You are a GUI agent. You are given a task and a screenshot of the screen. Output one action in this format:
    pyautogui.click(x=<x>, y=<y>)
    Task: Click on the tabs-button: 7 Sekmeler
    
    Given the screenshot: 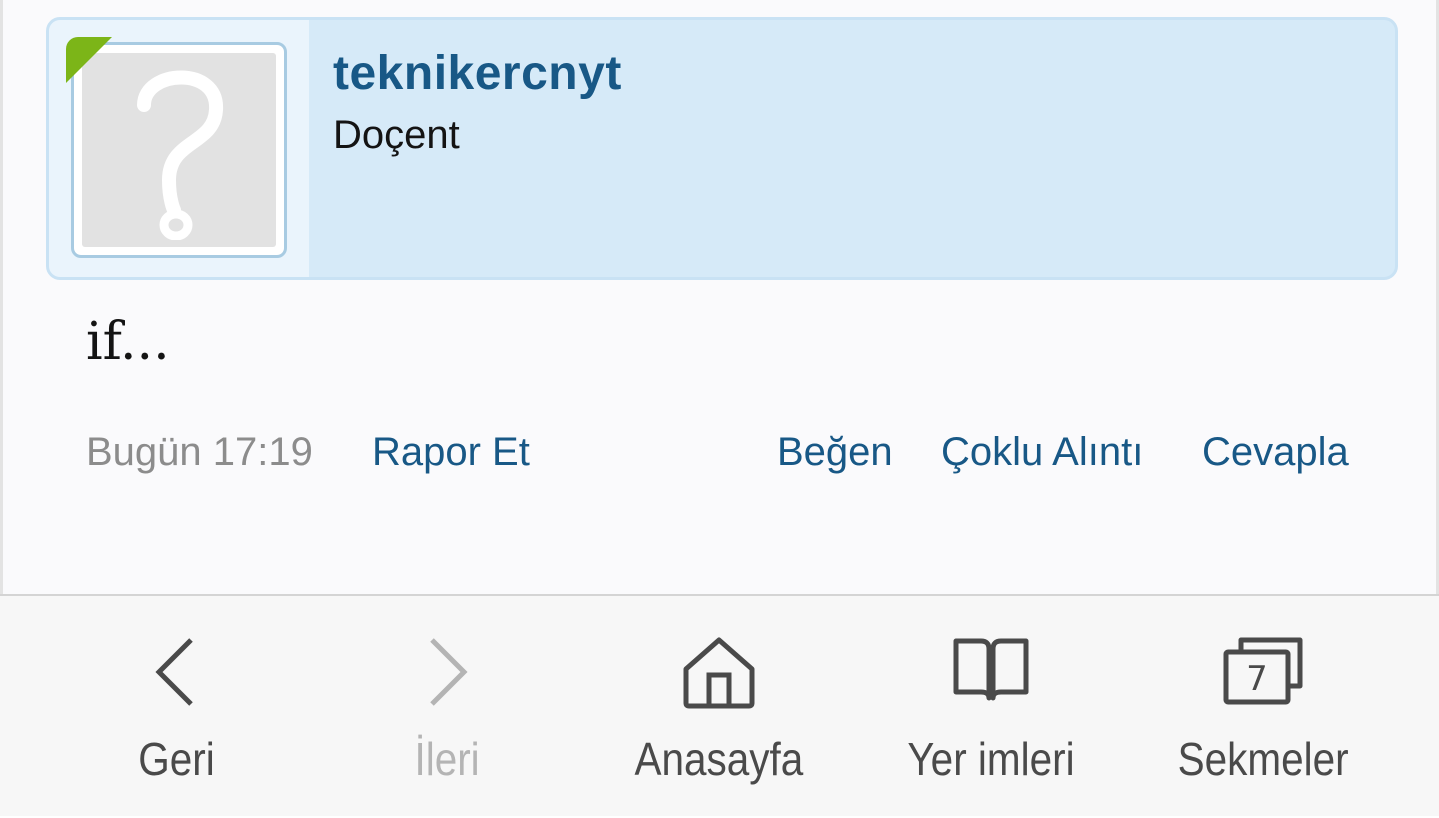 What is the action you would take?
    pyautogui.click(x=1263, y=707)
    